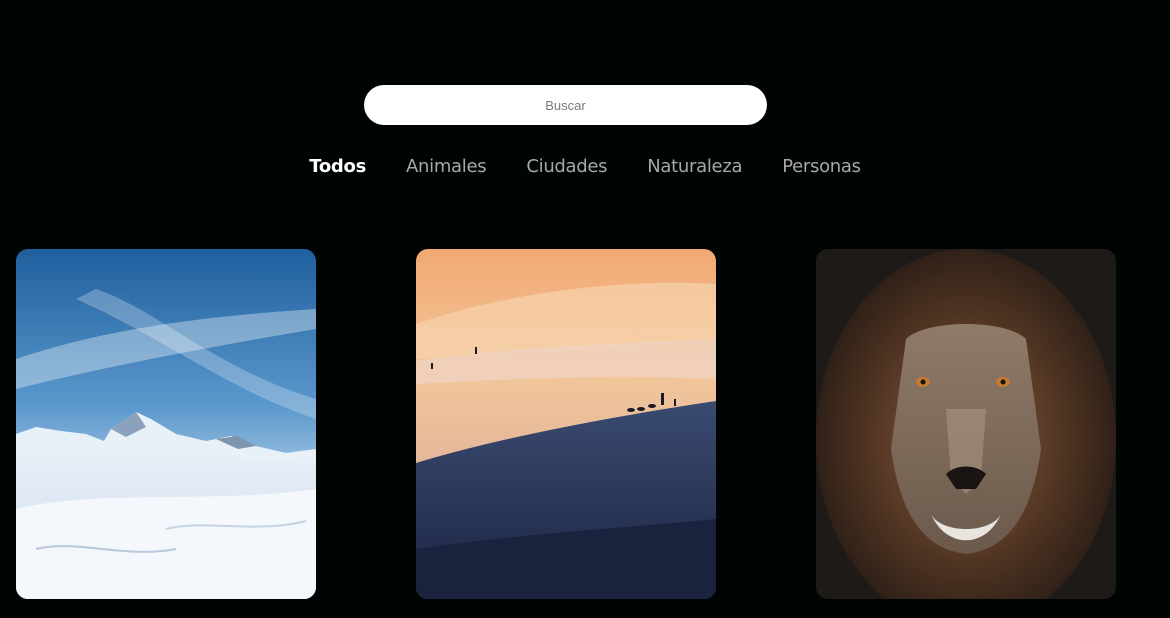 The width and height of the screenshot is (1170, 618). What do you see at coordinates (337, 167) in the screenshot?
I see `filter-todos: Todos` at bounding box center [337, 167].